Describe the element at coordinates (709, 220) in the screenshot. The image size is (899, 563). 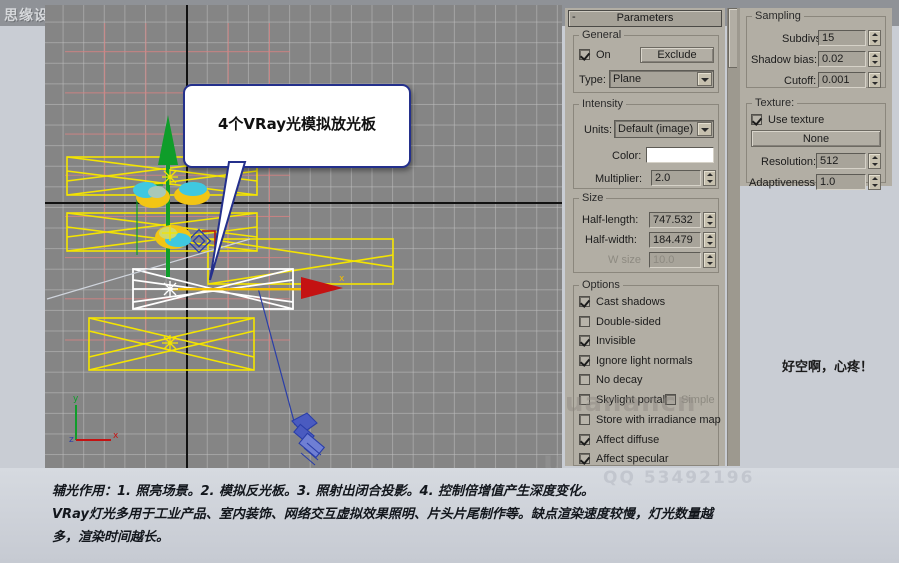
I see `half-length-spinner` at that location.